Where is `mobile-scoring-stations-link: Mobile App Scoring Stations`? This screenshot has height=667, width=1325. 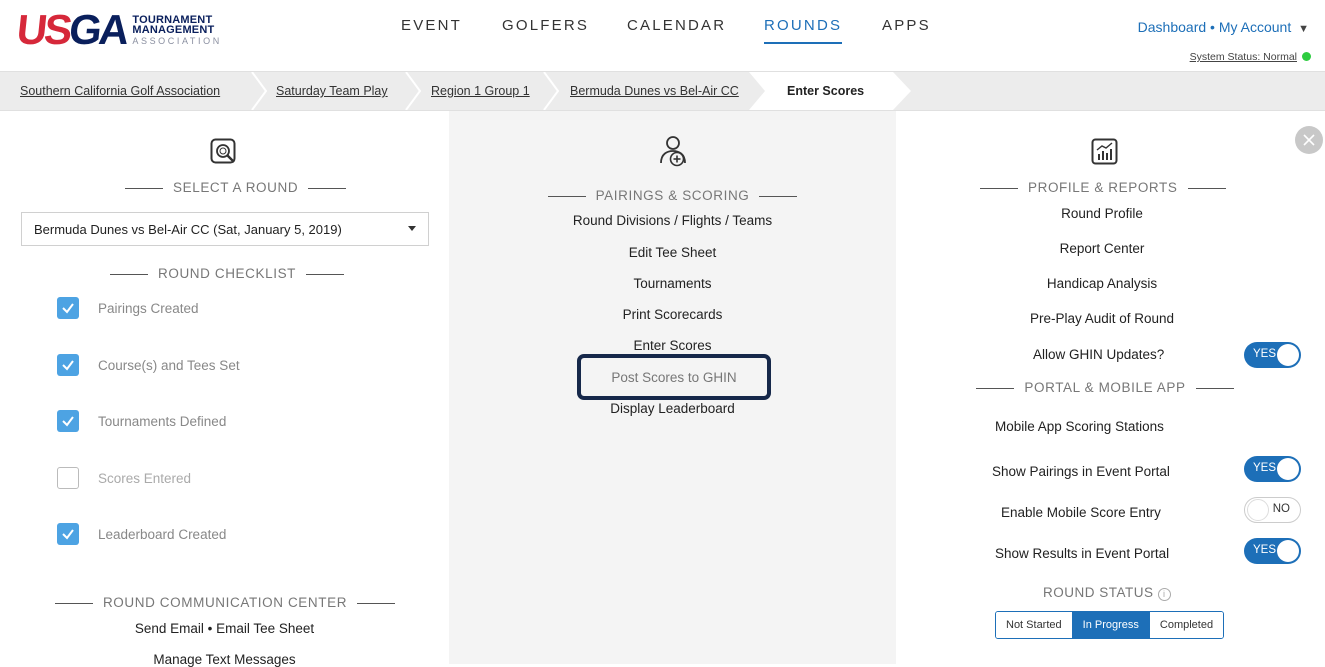 mobile-scoring-stations-link: Mobile App Scoring Stations is located at coordinates (1079, 426).